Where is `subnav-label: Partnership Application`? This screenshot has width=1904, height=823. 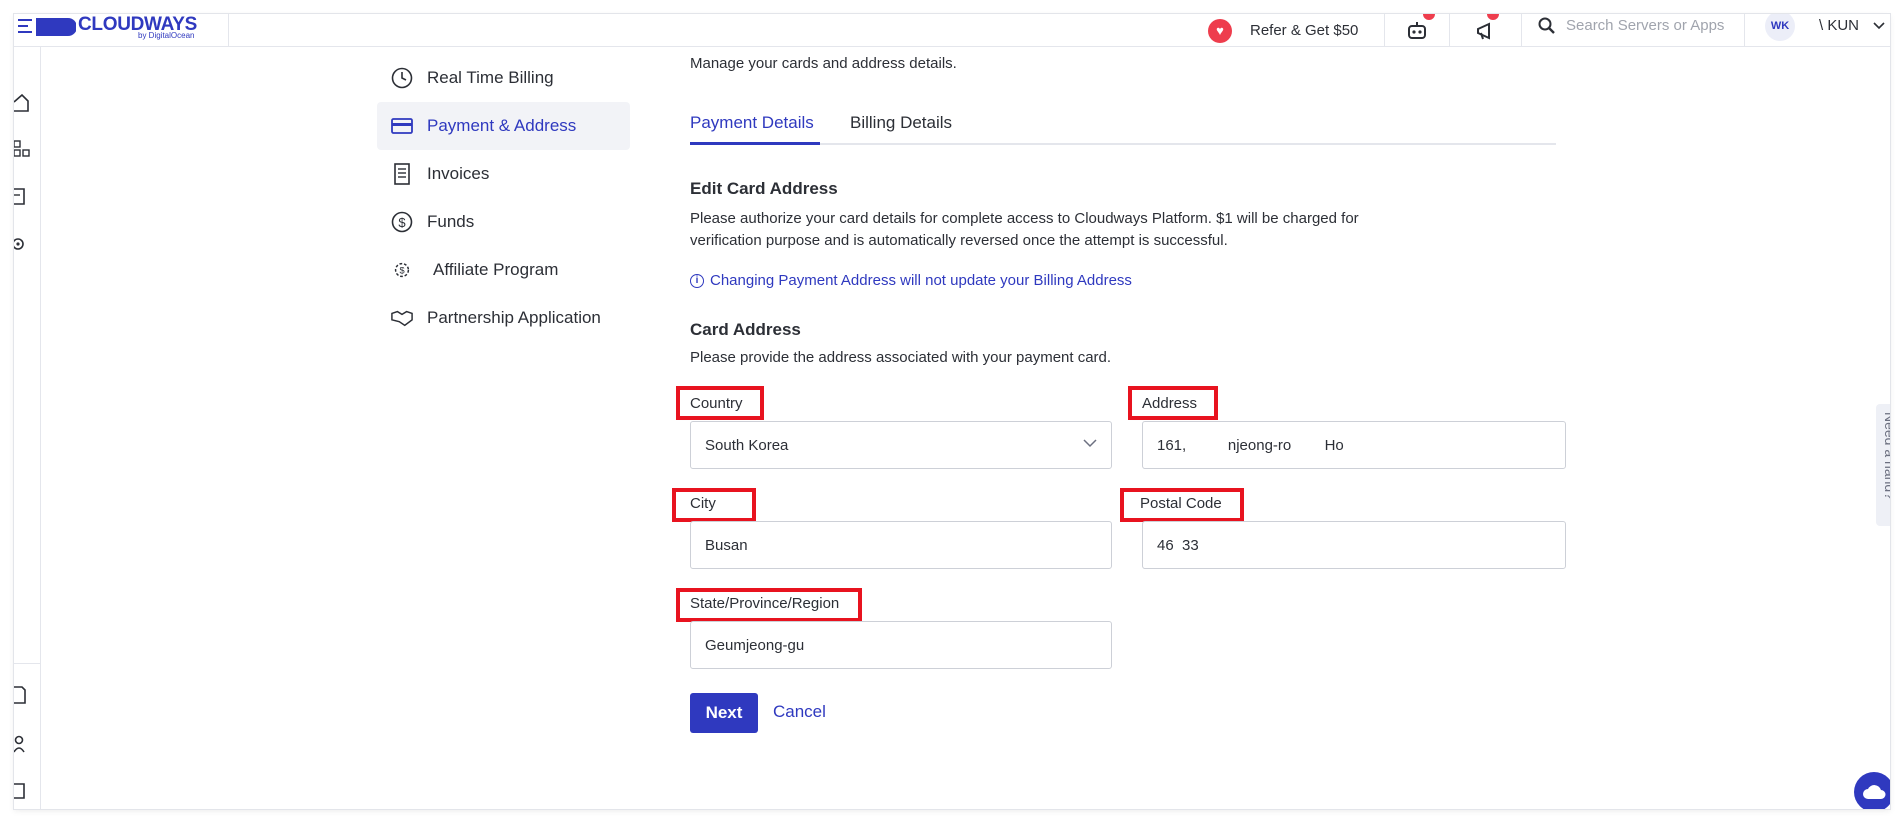 subnav-label: Partnership Application is located at coordinates (514, 317).